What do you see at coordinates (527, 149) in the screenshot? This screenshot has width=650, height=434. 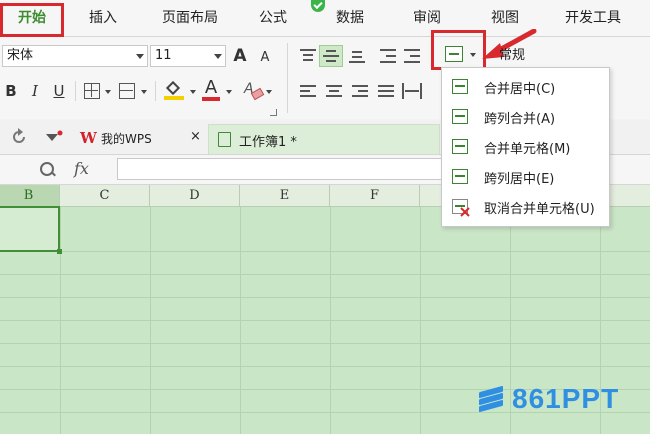 I see `menu-item-label: 合并单元格(M)` at bounding box center [527, 149].